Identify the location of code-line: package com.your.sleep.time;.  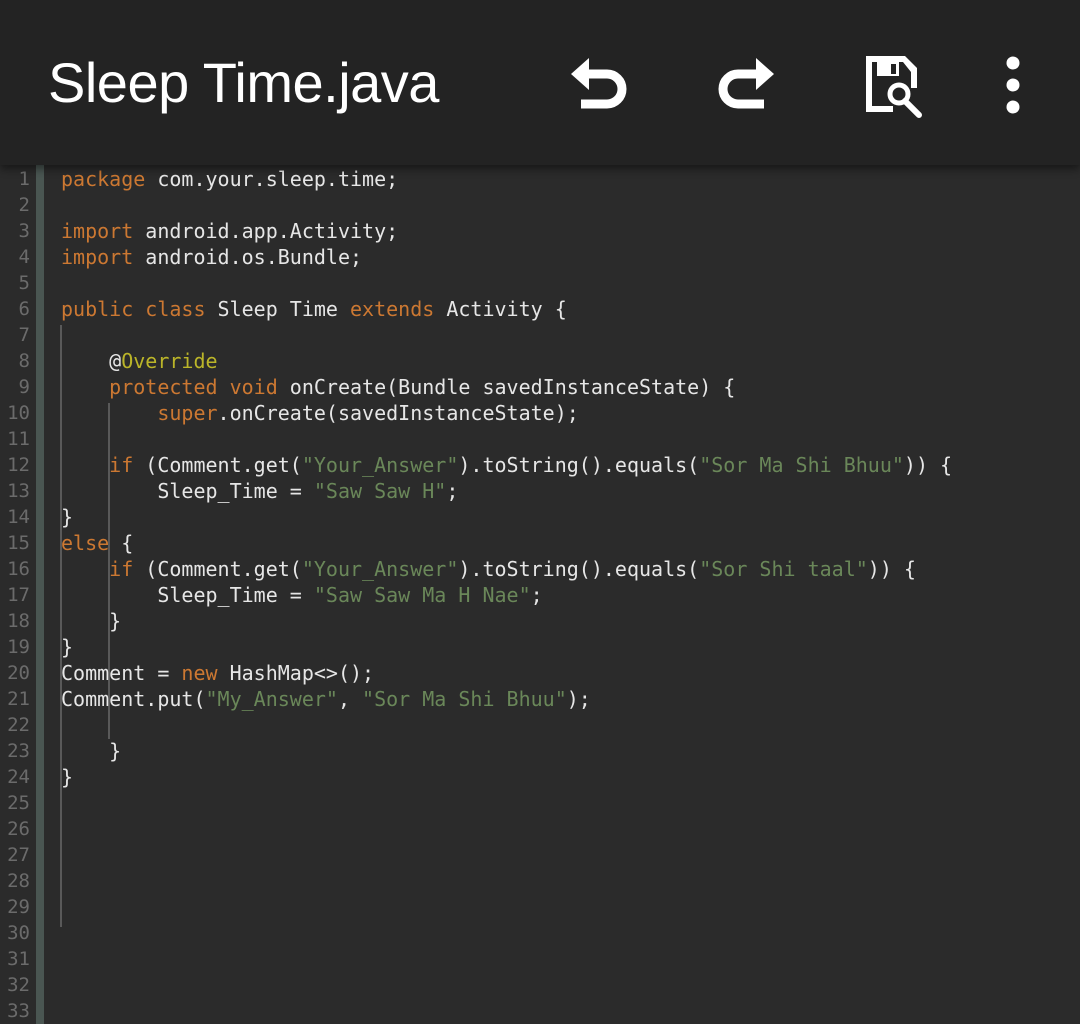
(229, 179).